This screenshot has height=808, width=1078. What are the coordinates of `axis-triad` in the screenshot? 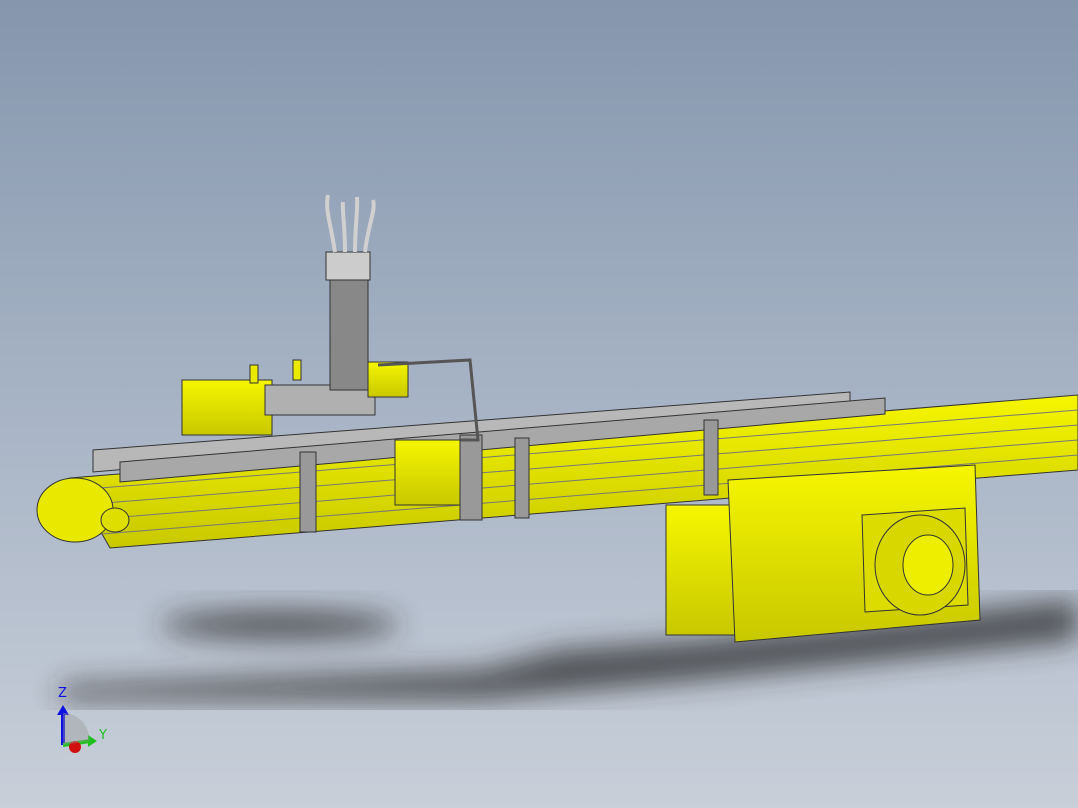 It's located at (77, 729).